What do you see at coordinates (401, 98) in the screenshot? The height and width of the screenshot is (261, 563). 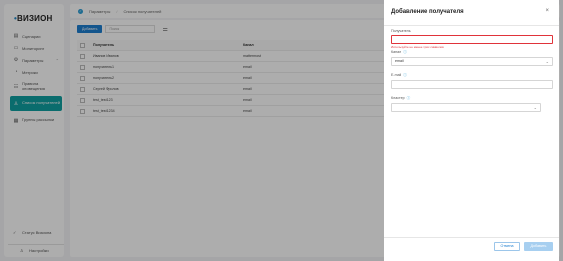 I see `cluster-label: Кластер ⓘ` at bounding box center [401, 98].